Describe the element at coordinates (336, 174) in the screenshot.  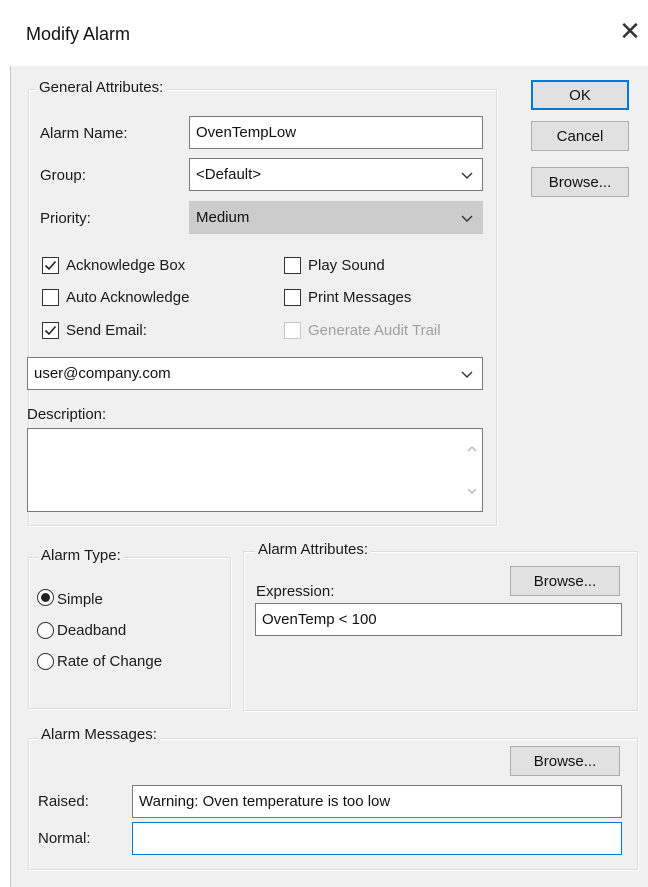
I see `group-select: <Default>` at that location.